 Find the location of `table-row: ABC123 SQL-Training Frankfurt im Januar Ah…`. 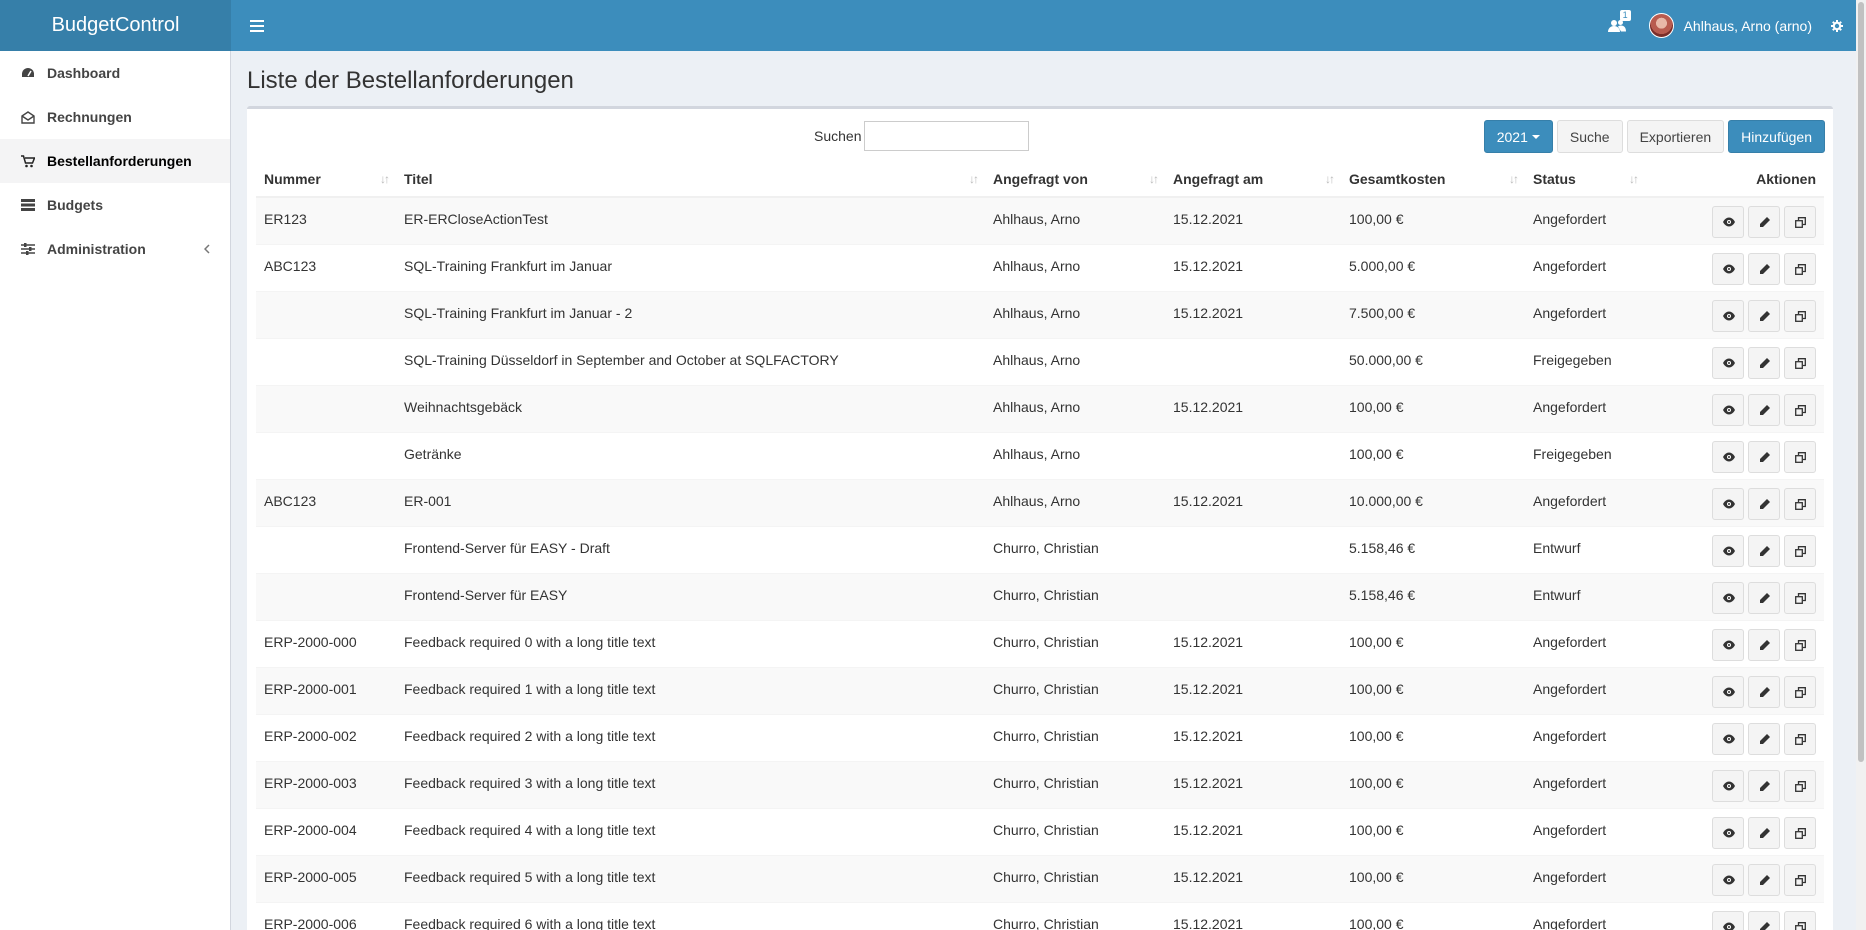

table-row: ABC123 SQL-Training Frankfurt im Januar Ah… is located at coordinates (1040, 267).